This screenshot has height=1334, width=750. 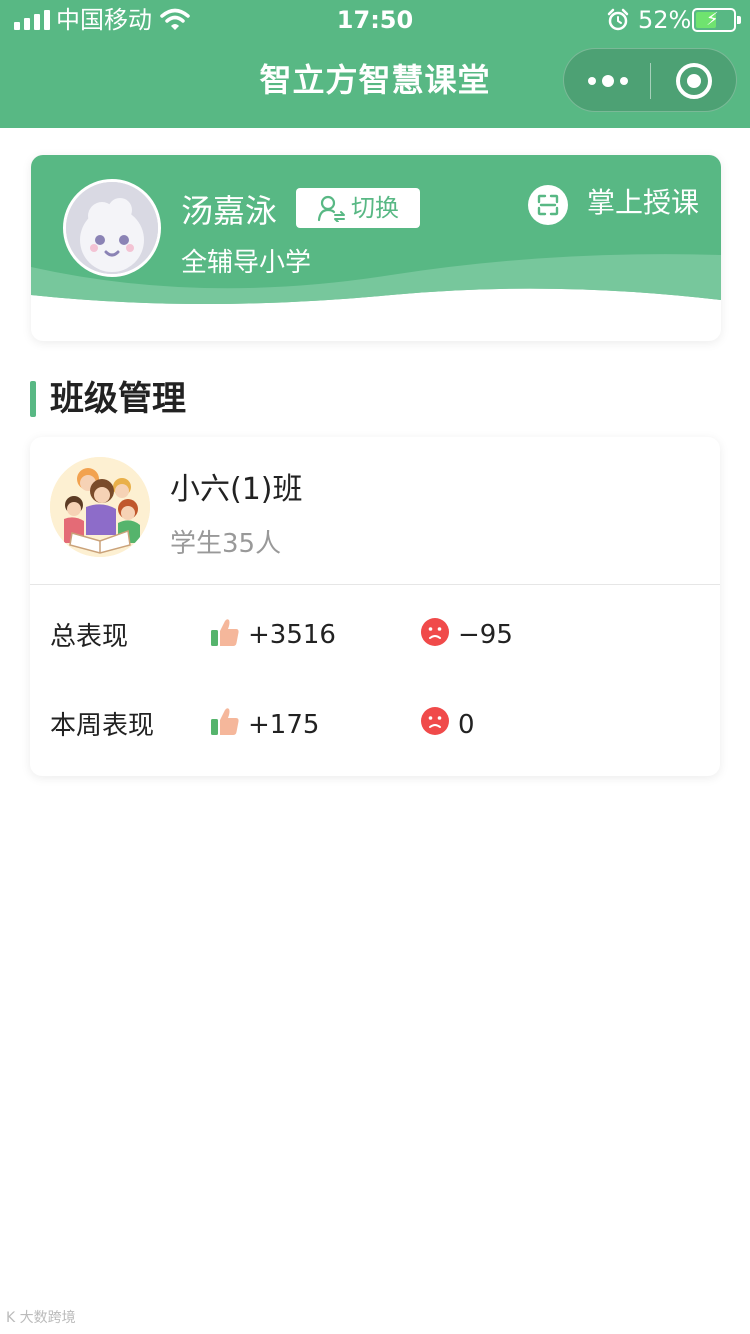 I want to click on avatar, so click(x=112, y=228).